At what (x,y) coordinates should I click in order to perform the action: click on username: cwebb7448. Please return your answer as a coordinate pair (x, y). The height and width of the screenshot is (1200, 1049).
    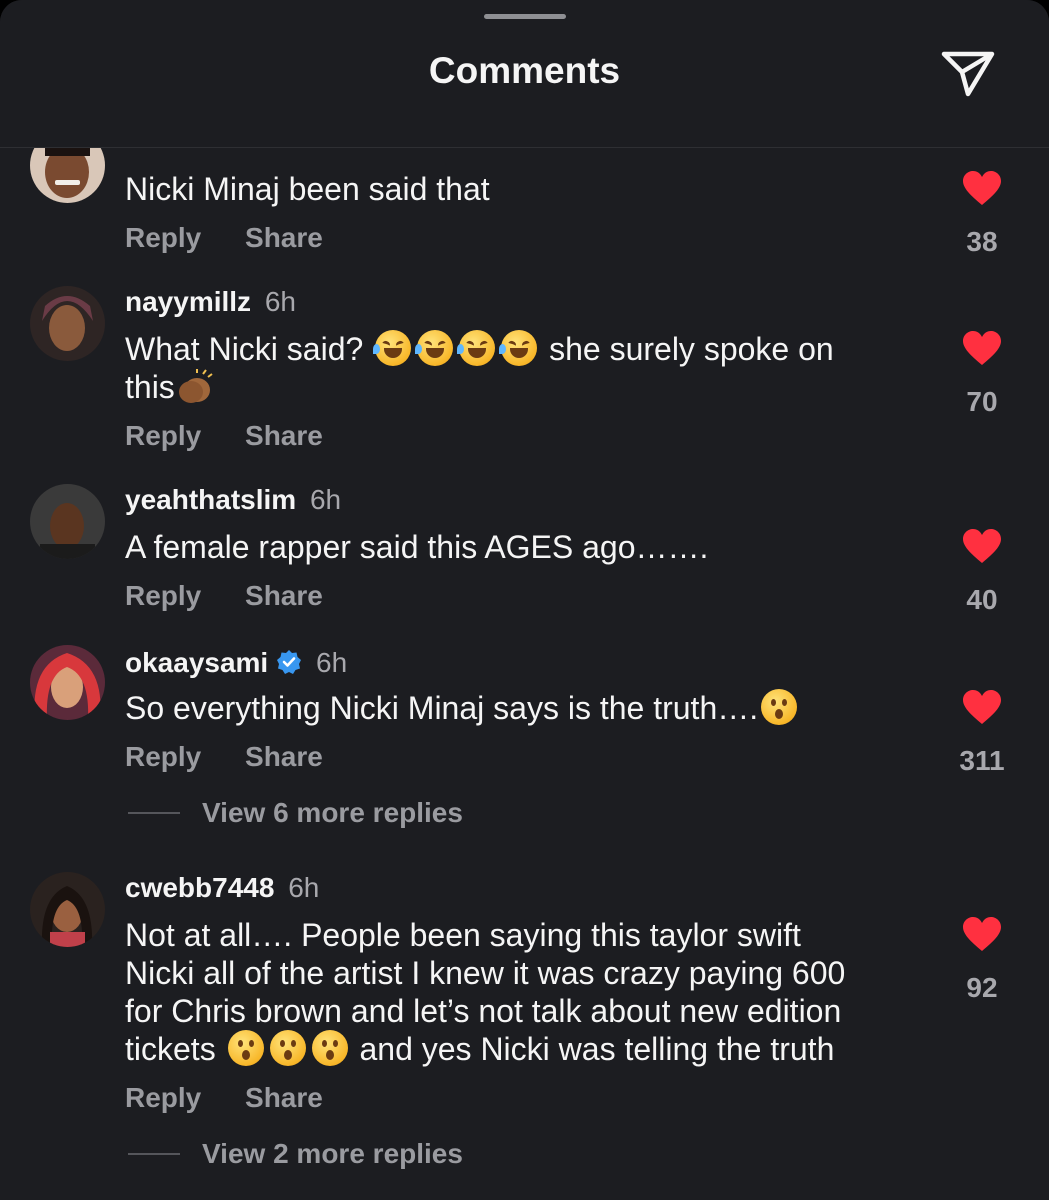
    Looking at the image, I should click on (199, 887).